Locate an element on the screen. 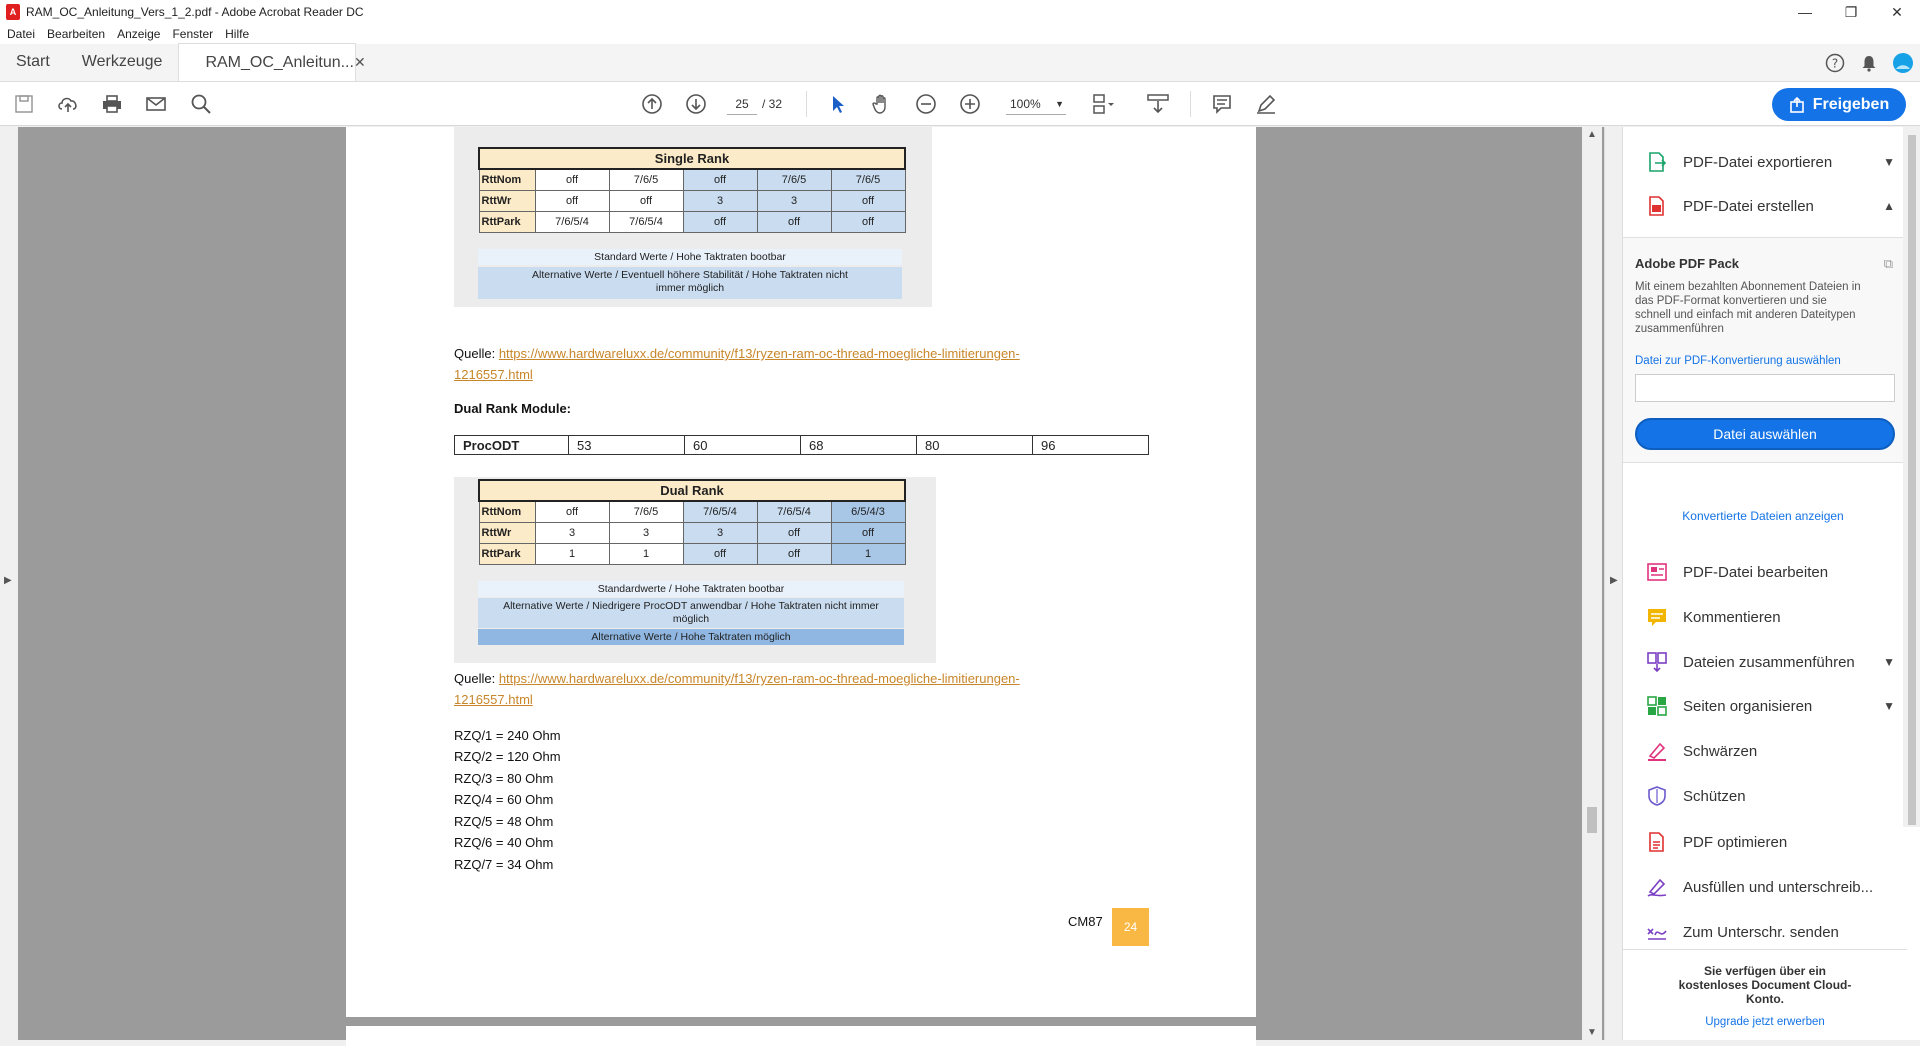 The width and height of the screenshot is (1920, 1046). edit-pdf-label: PDF-Datei bearbeiten is located at coordinates (1756, 572).